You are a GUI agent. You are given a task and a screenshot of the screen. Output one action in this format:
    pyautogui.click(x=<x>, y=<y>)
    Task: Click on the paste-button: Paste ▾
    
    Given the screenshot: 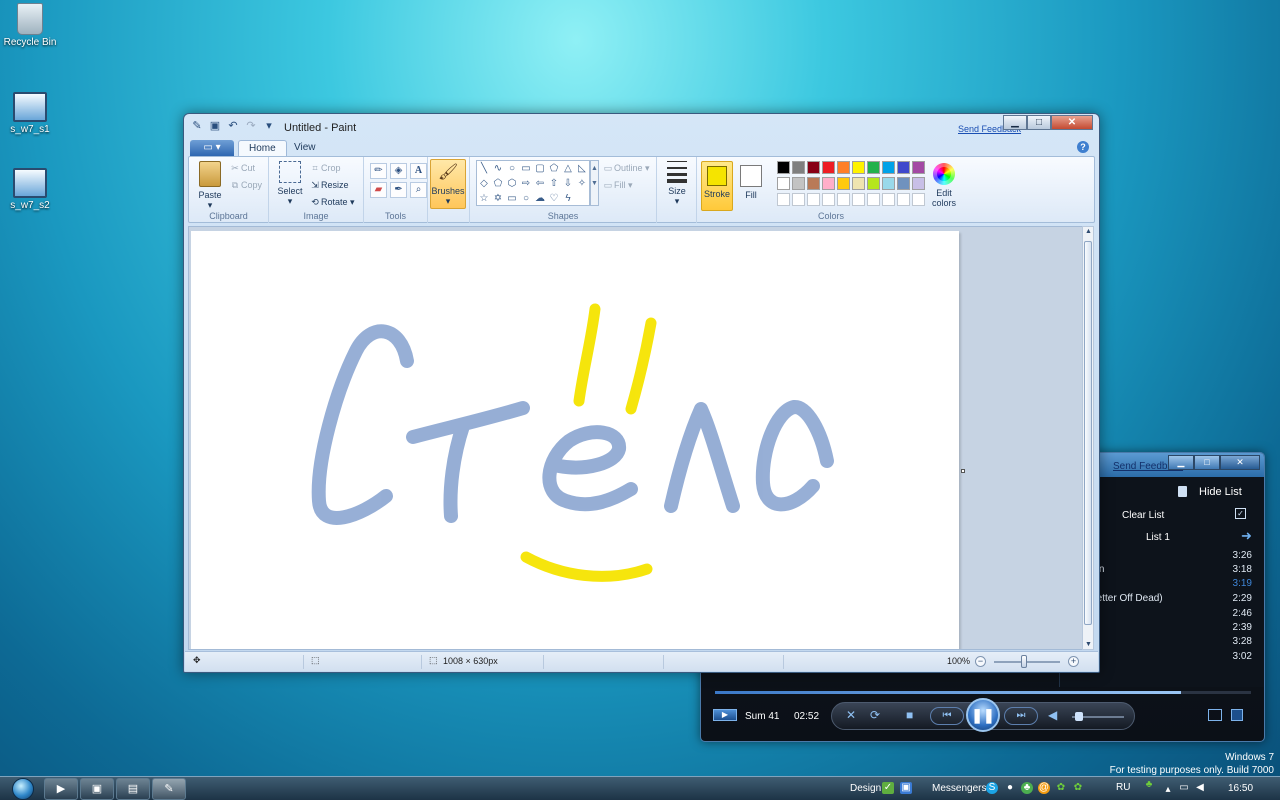 What is the action you would take?
    pyautogui.click(x=210, y=186)
    